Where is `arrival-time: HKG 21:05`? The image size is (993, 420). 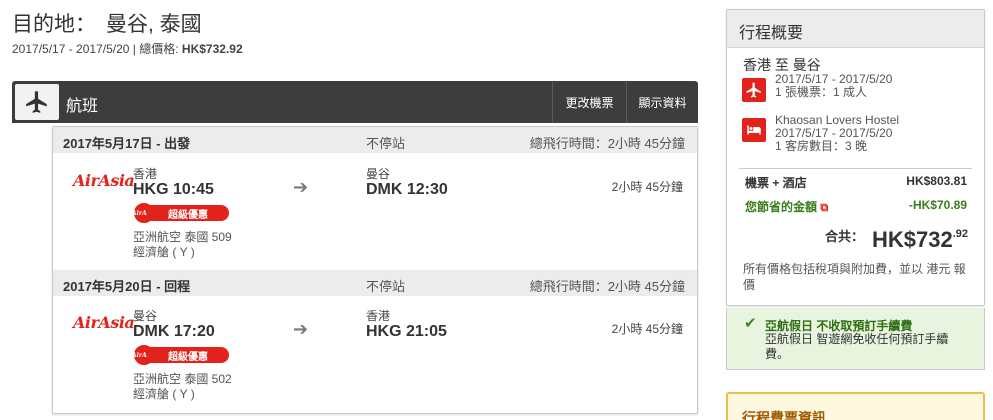
arrival-time: HKG 21:05 is located at coordinates (406, 331).